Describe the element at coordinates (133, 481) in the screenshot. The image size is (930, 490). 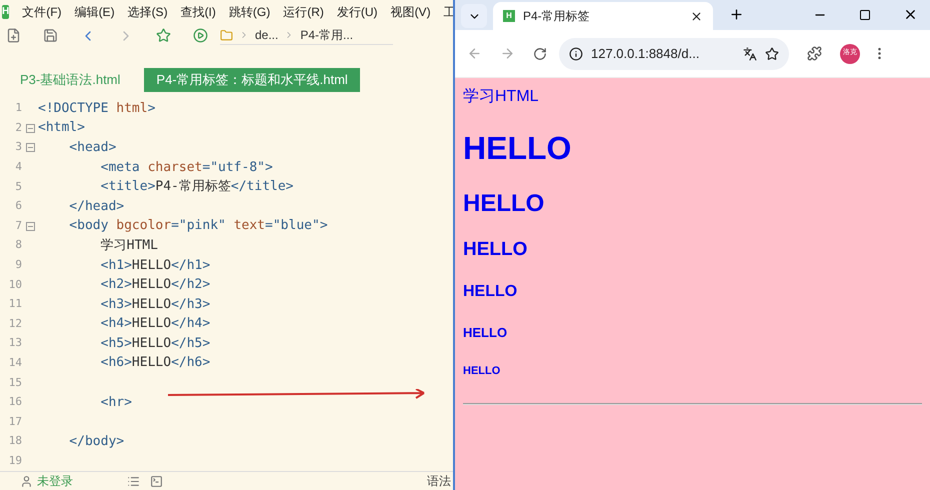
I see `list-icon` at that location.